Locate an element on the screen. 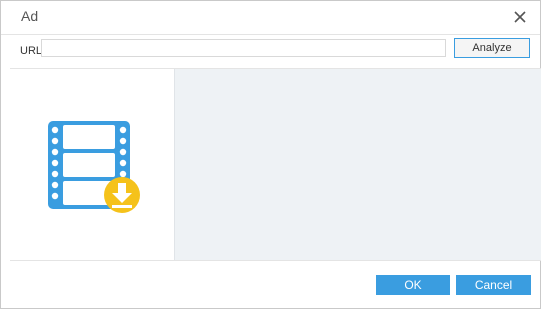 This screenshot has height=311, width=550. close-icon is located at coordinates (520, 17).